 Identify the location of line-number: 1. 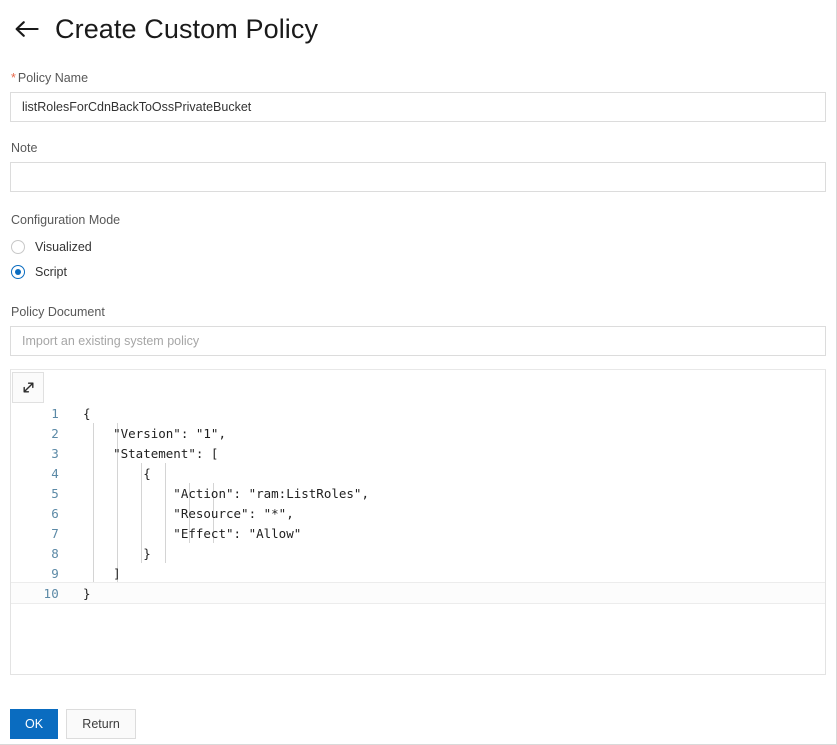
(55, 413).